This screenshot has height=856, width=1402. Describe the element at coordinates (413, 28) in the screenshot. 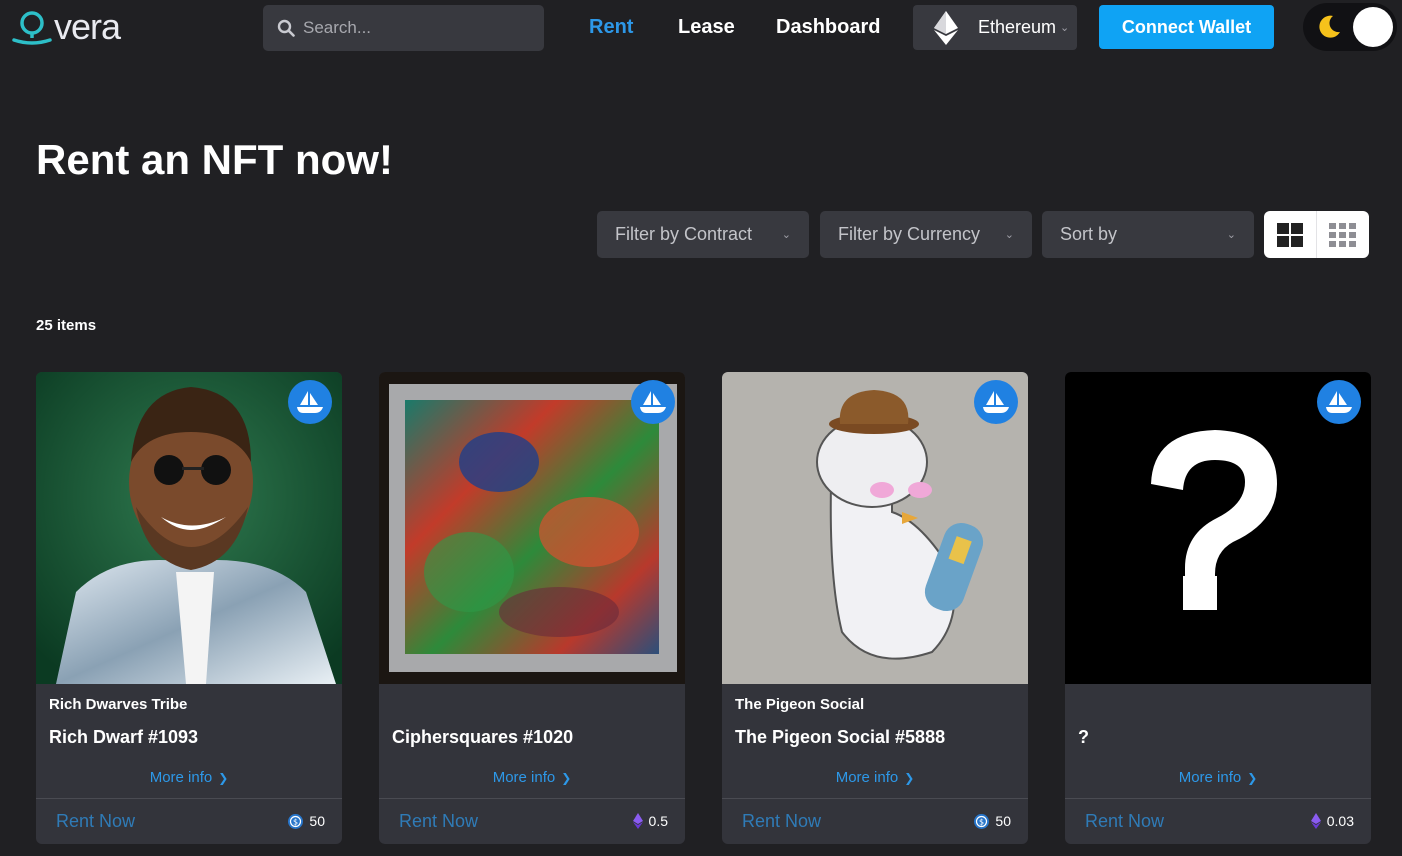

I see `search-input` at that location.